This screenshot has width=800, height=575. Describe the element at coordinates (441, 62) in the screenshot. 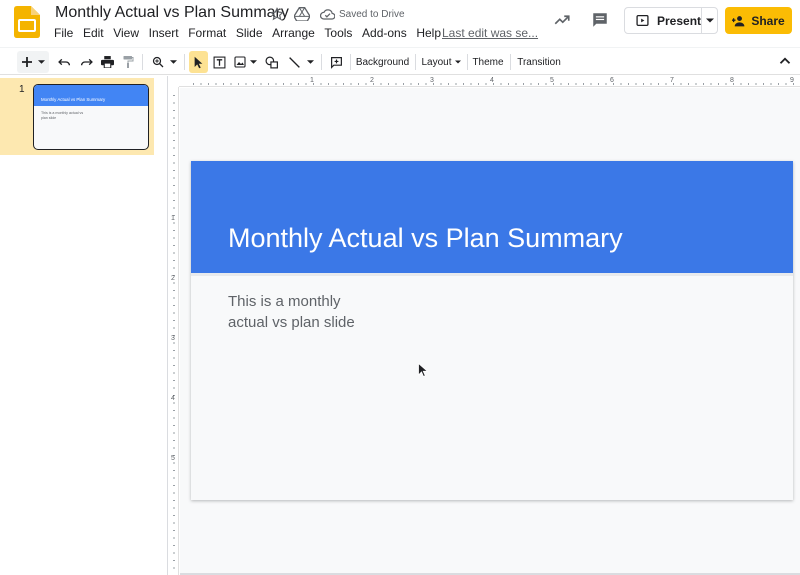

I see `layout-button: Layout` at that location.